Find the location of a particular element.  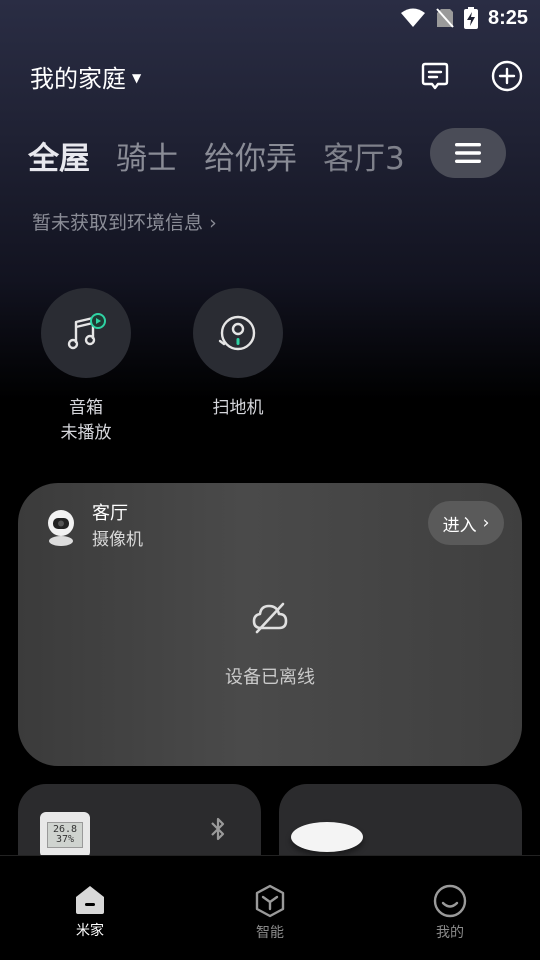

nav-home: 米家 is located at coordinates (90, 908).